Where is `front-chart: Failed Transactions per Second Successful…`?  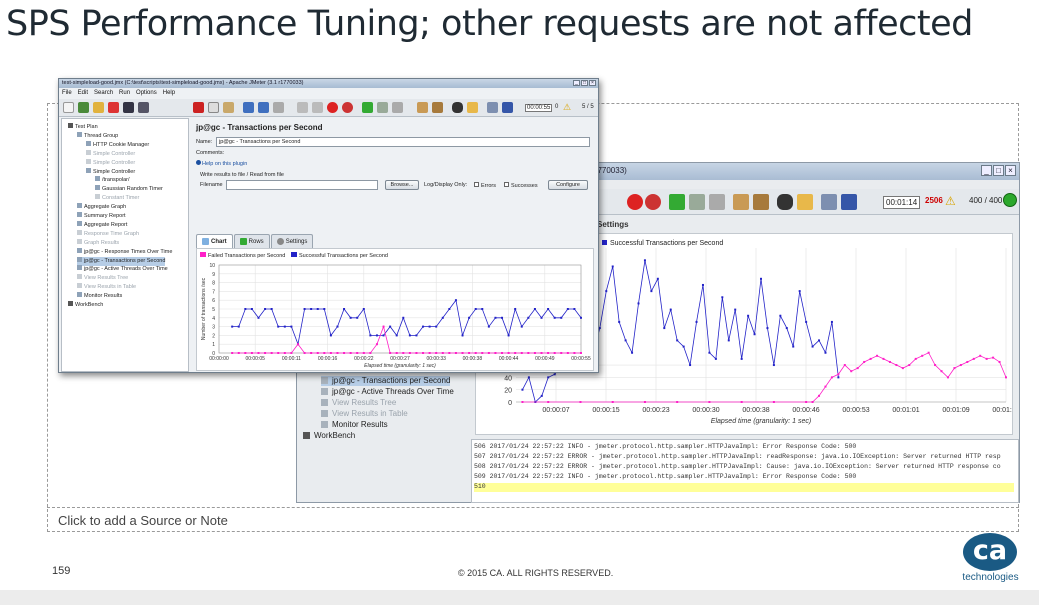
front-chart: Failed Transactions per Second Successful… is located at coordinates (395, 309).